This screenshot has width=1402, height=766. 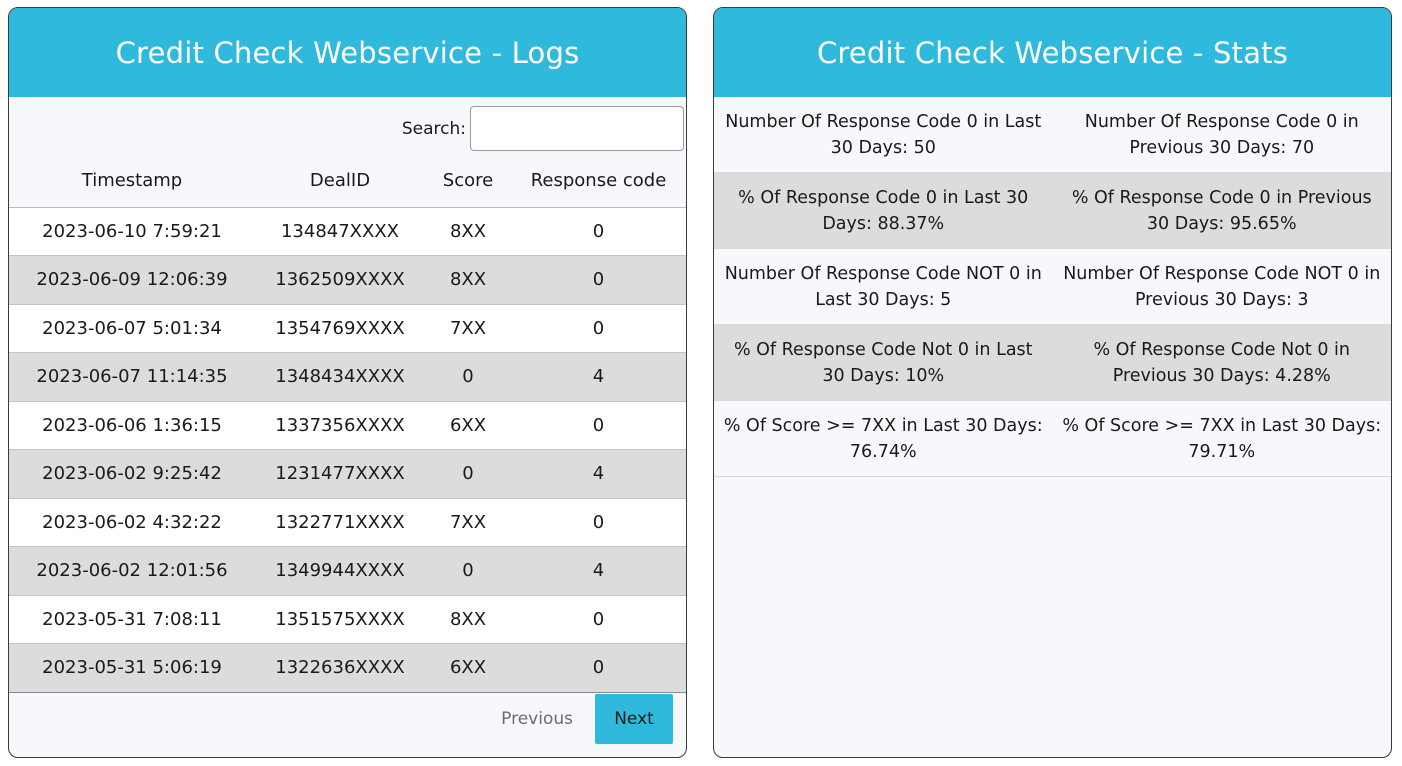 I want to click on table-header-row: Timestamp DealID Score Response code, so click(x=347, y=183).